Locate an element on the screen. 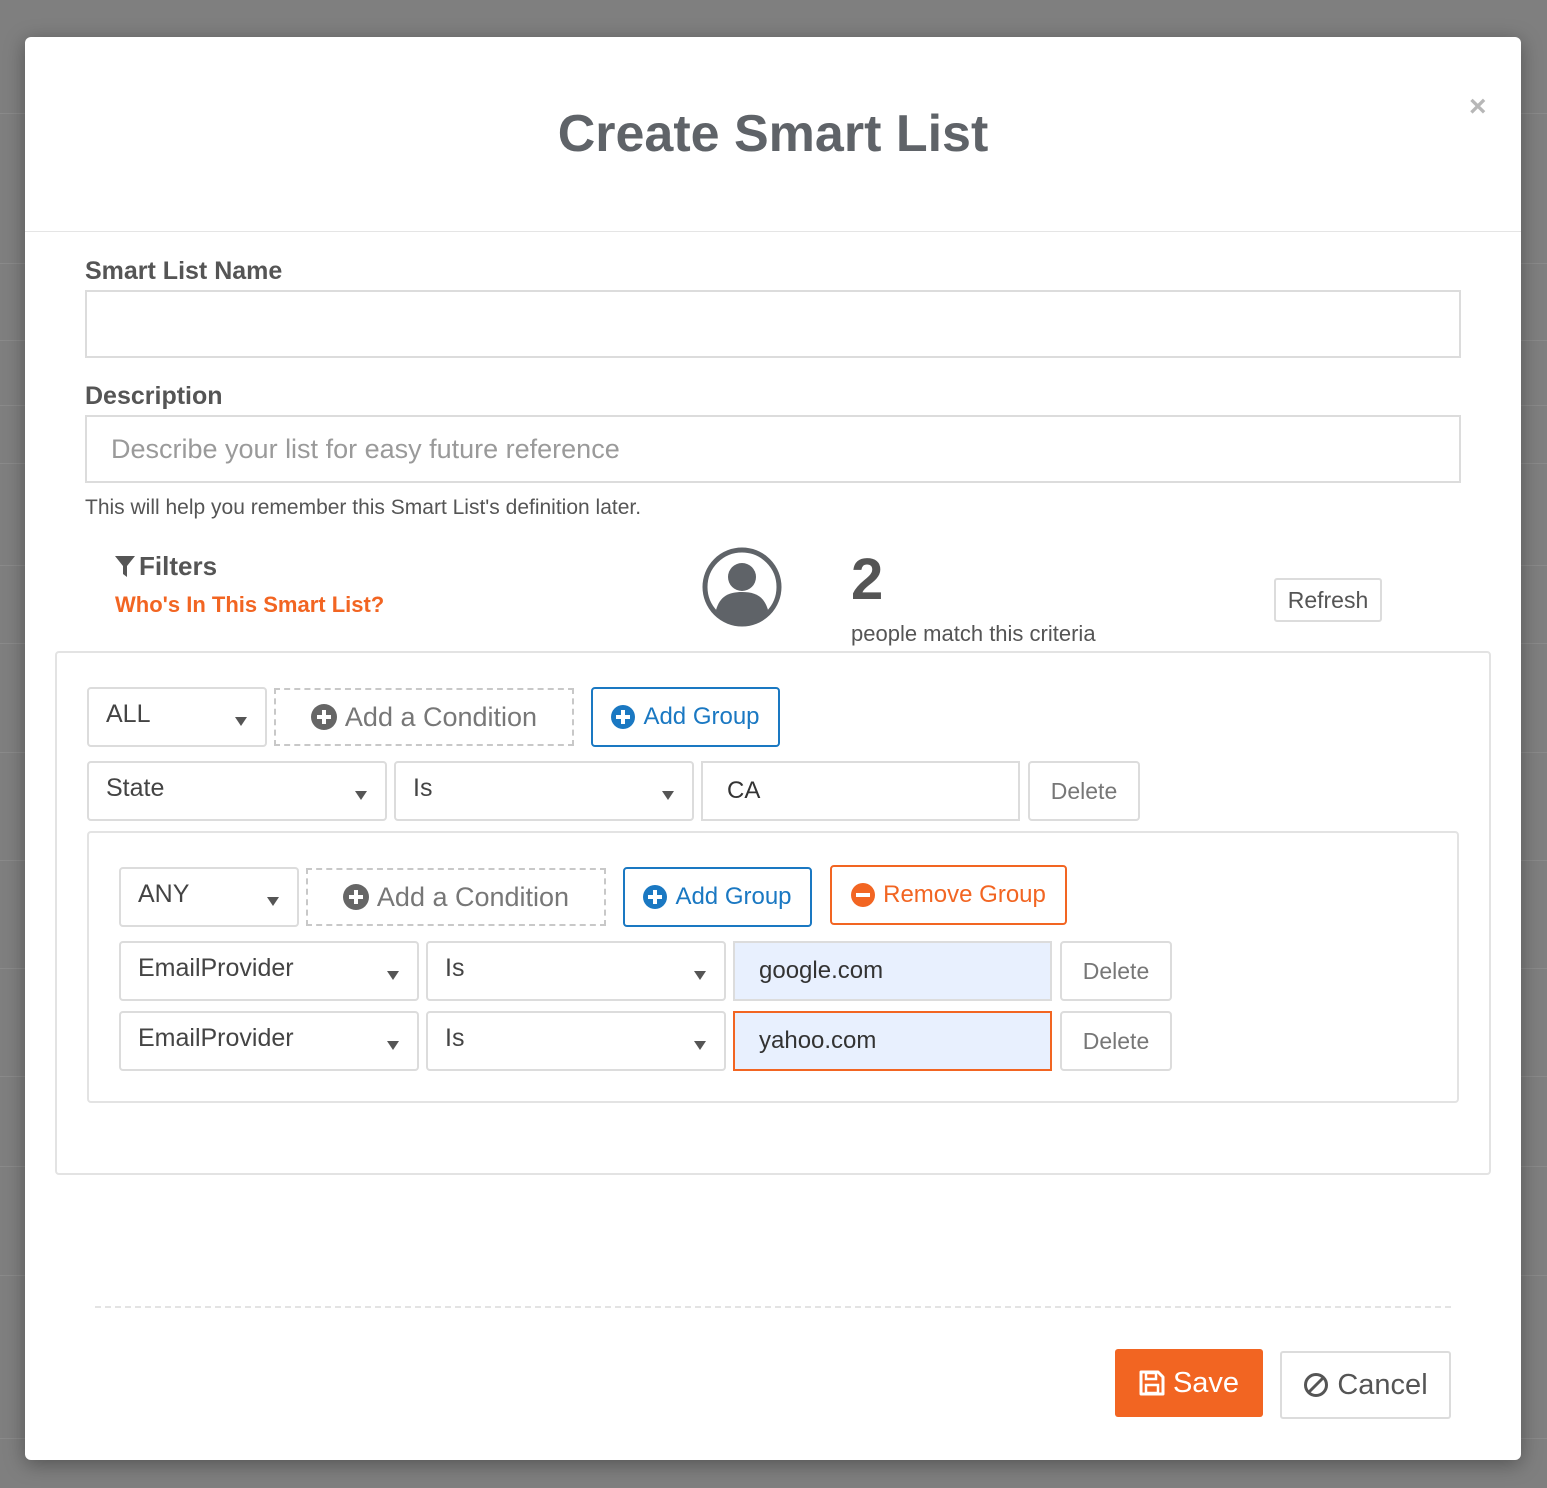 The height and width of the screenshot is (1488, 1547). condition-field-select: State is located at coordinates (237, 791).